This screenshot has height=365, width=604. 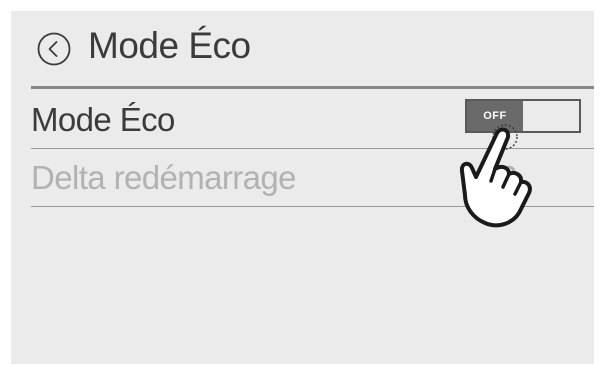 I want to click on page-title: Mode Éco, so click(x=169, y=45).